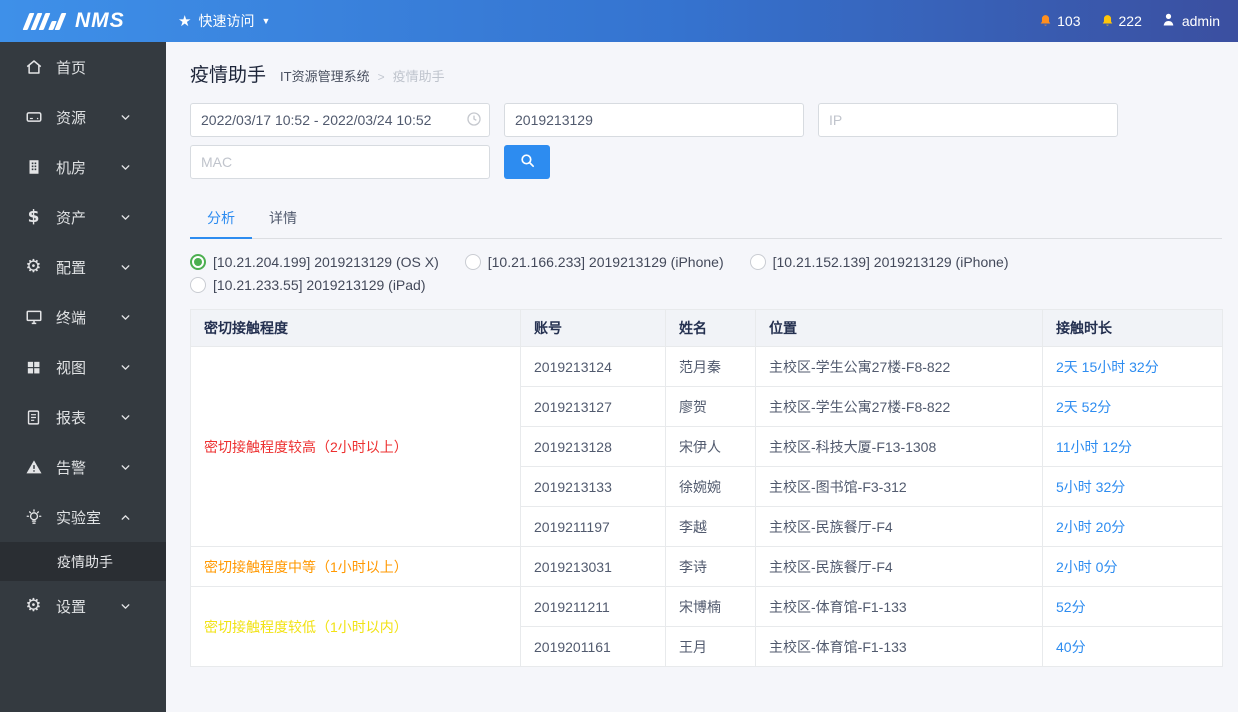  I want to click on report-icon, so click(33, 417).